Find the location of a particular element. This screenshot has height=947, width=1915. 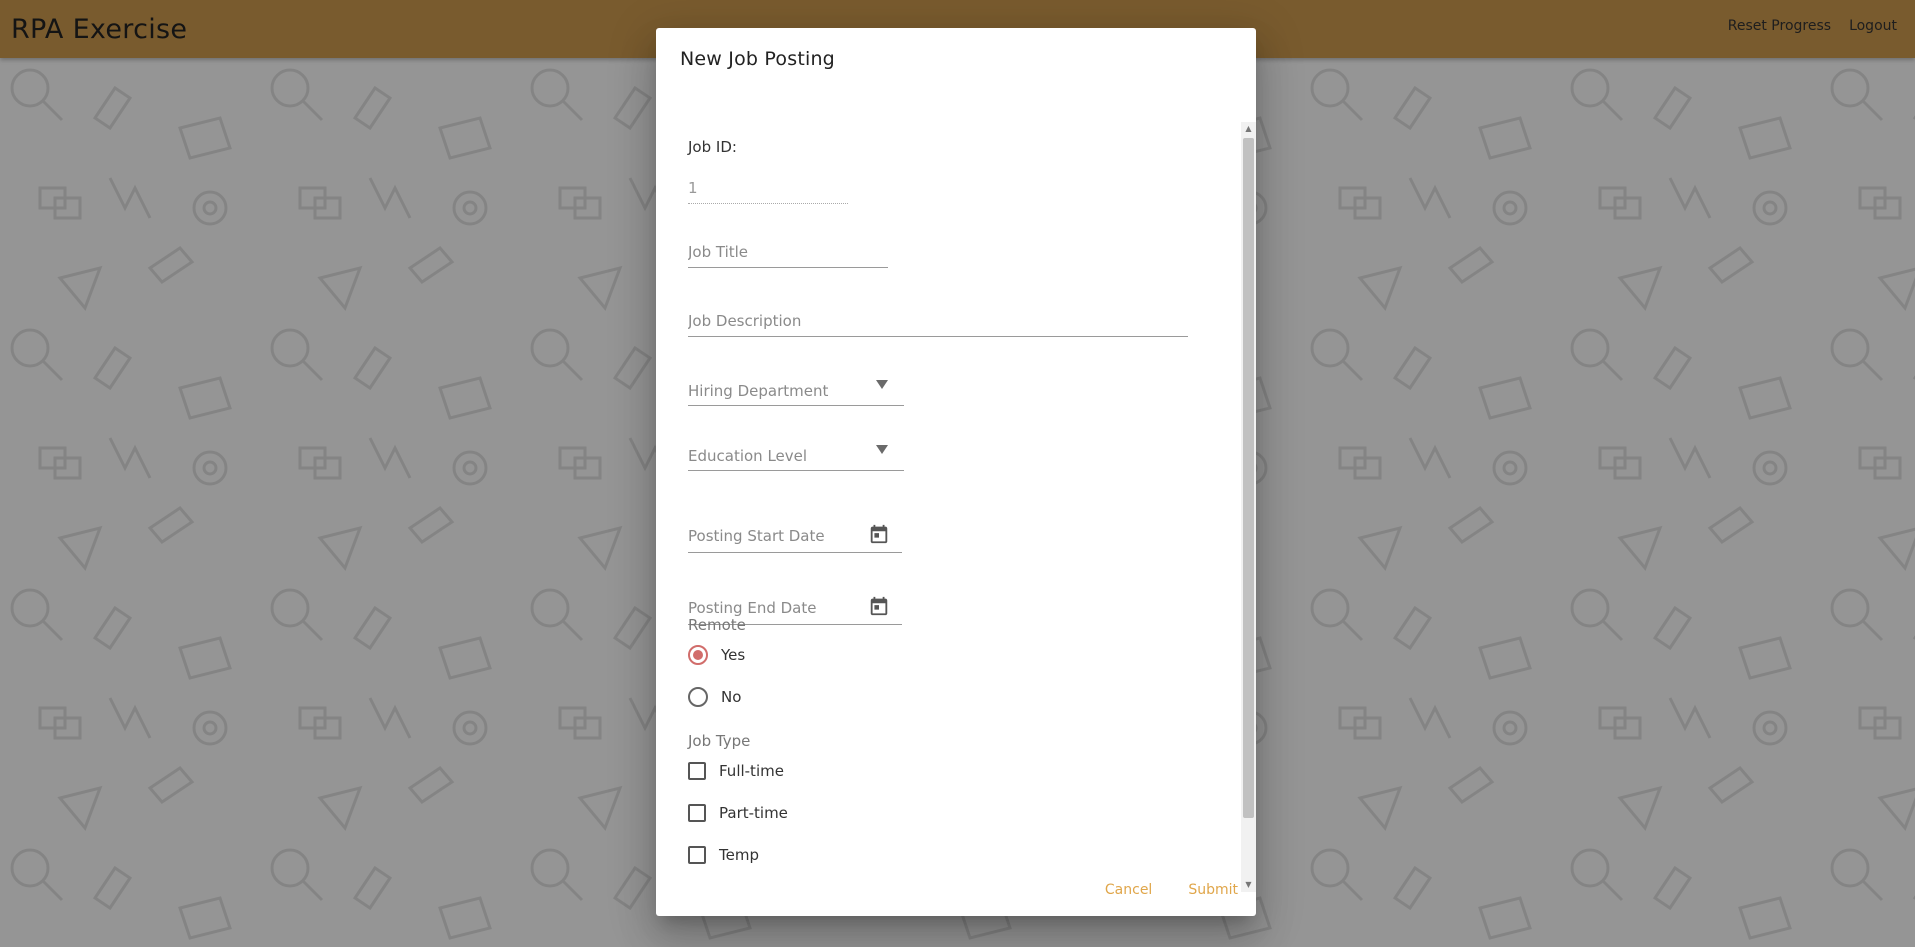

job-title-input is located at coordinates (788, 253).